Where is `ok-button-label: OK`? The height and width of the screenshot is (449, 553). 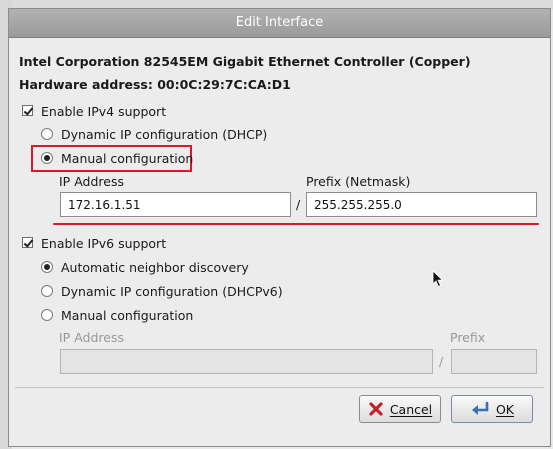 ok-button-label: OK is located at coordinates (505, 409).